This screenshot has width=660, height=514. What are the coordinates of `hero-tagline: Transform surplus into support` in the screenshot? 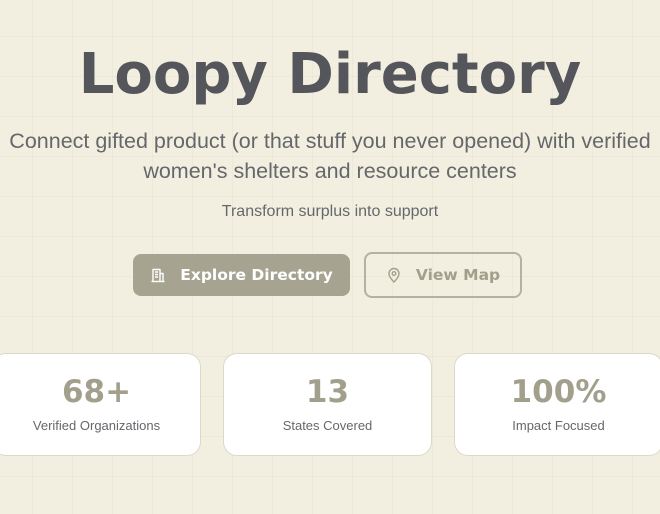 It's located at (330, 211).